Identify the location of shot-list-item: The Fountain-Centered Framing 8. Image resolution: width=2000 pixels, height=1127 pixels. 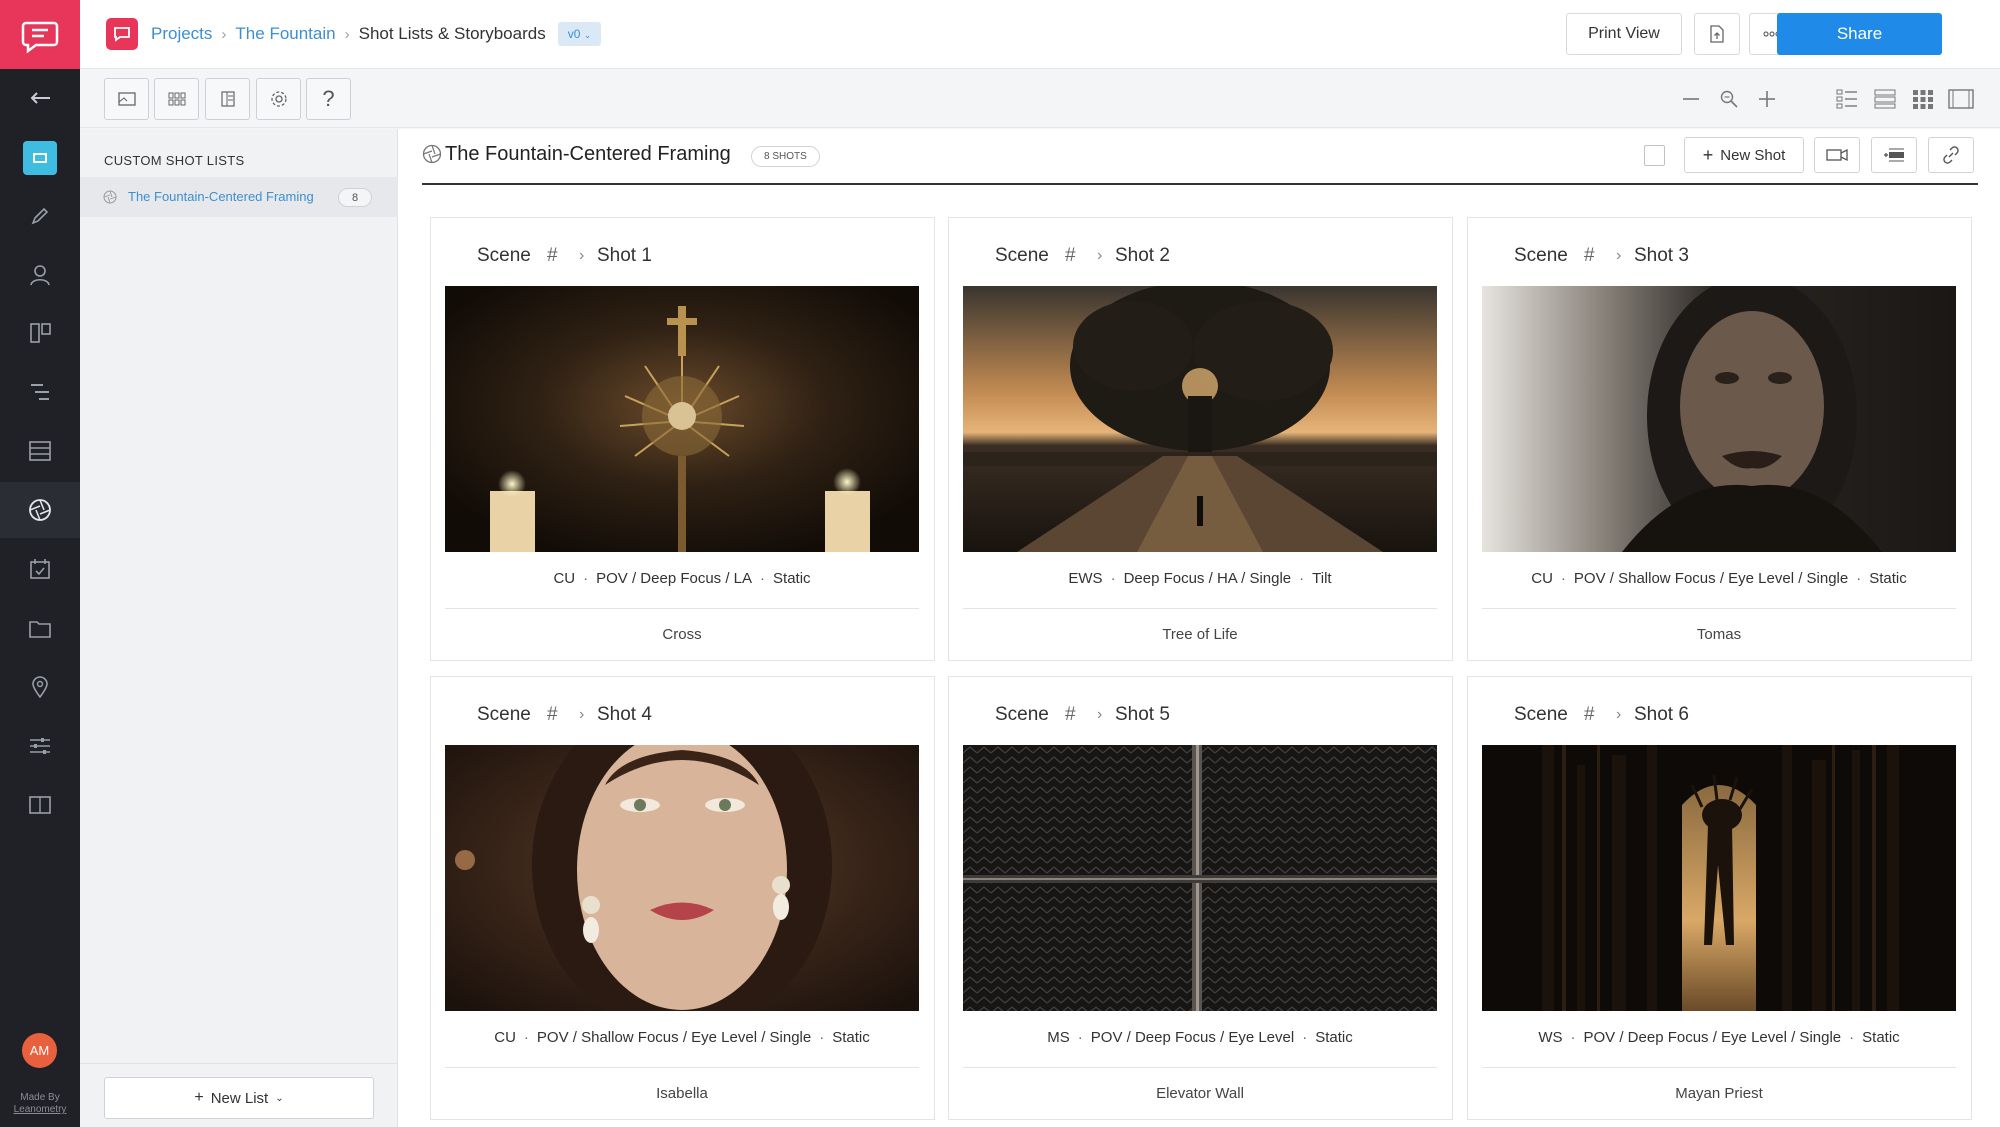
(239, 197).